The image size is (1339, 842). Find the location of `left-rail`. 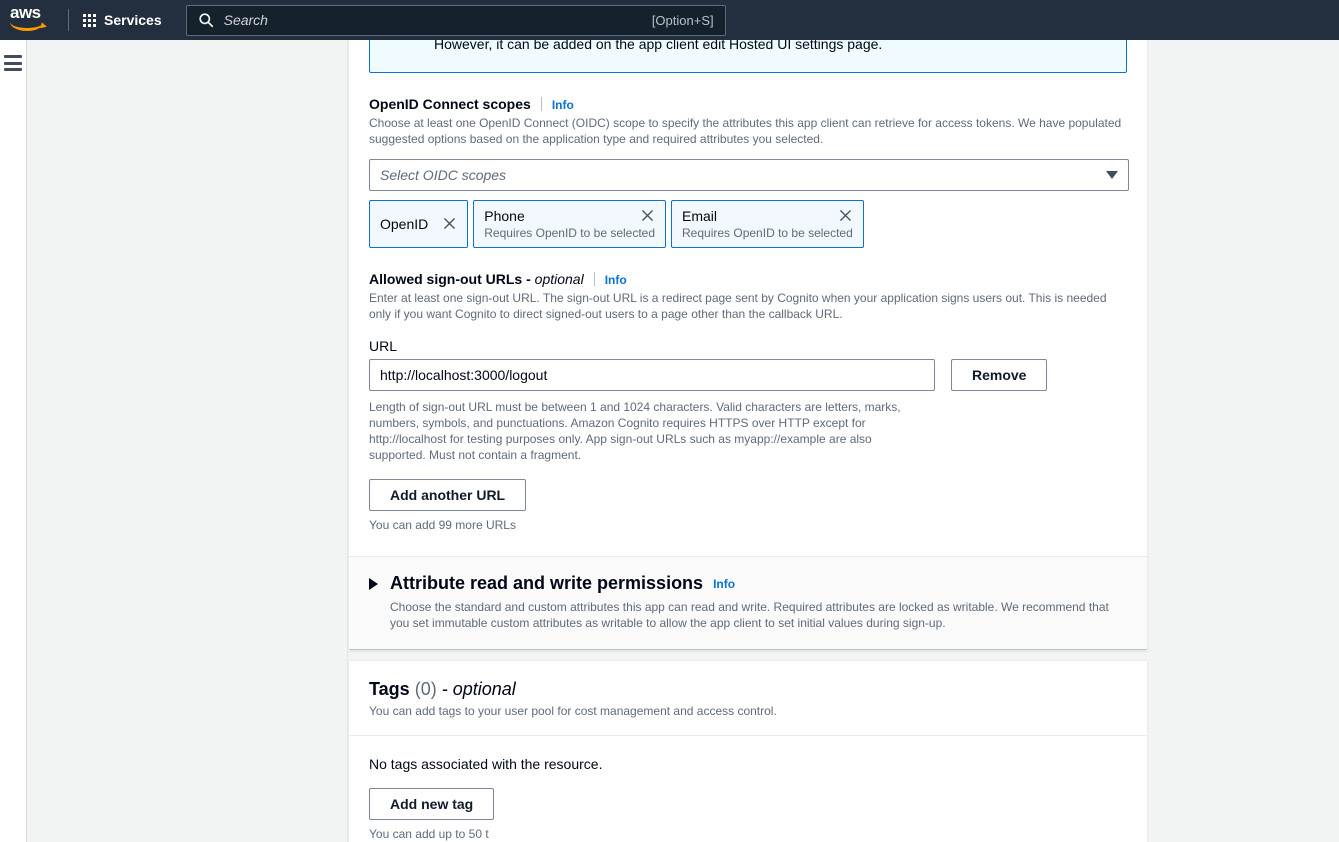

left-rail is located at coordinates (13, 441).